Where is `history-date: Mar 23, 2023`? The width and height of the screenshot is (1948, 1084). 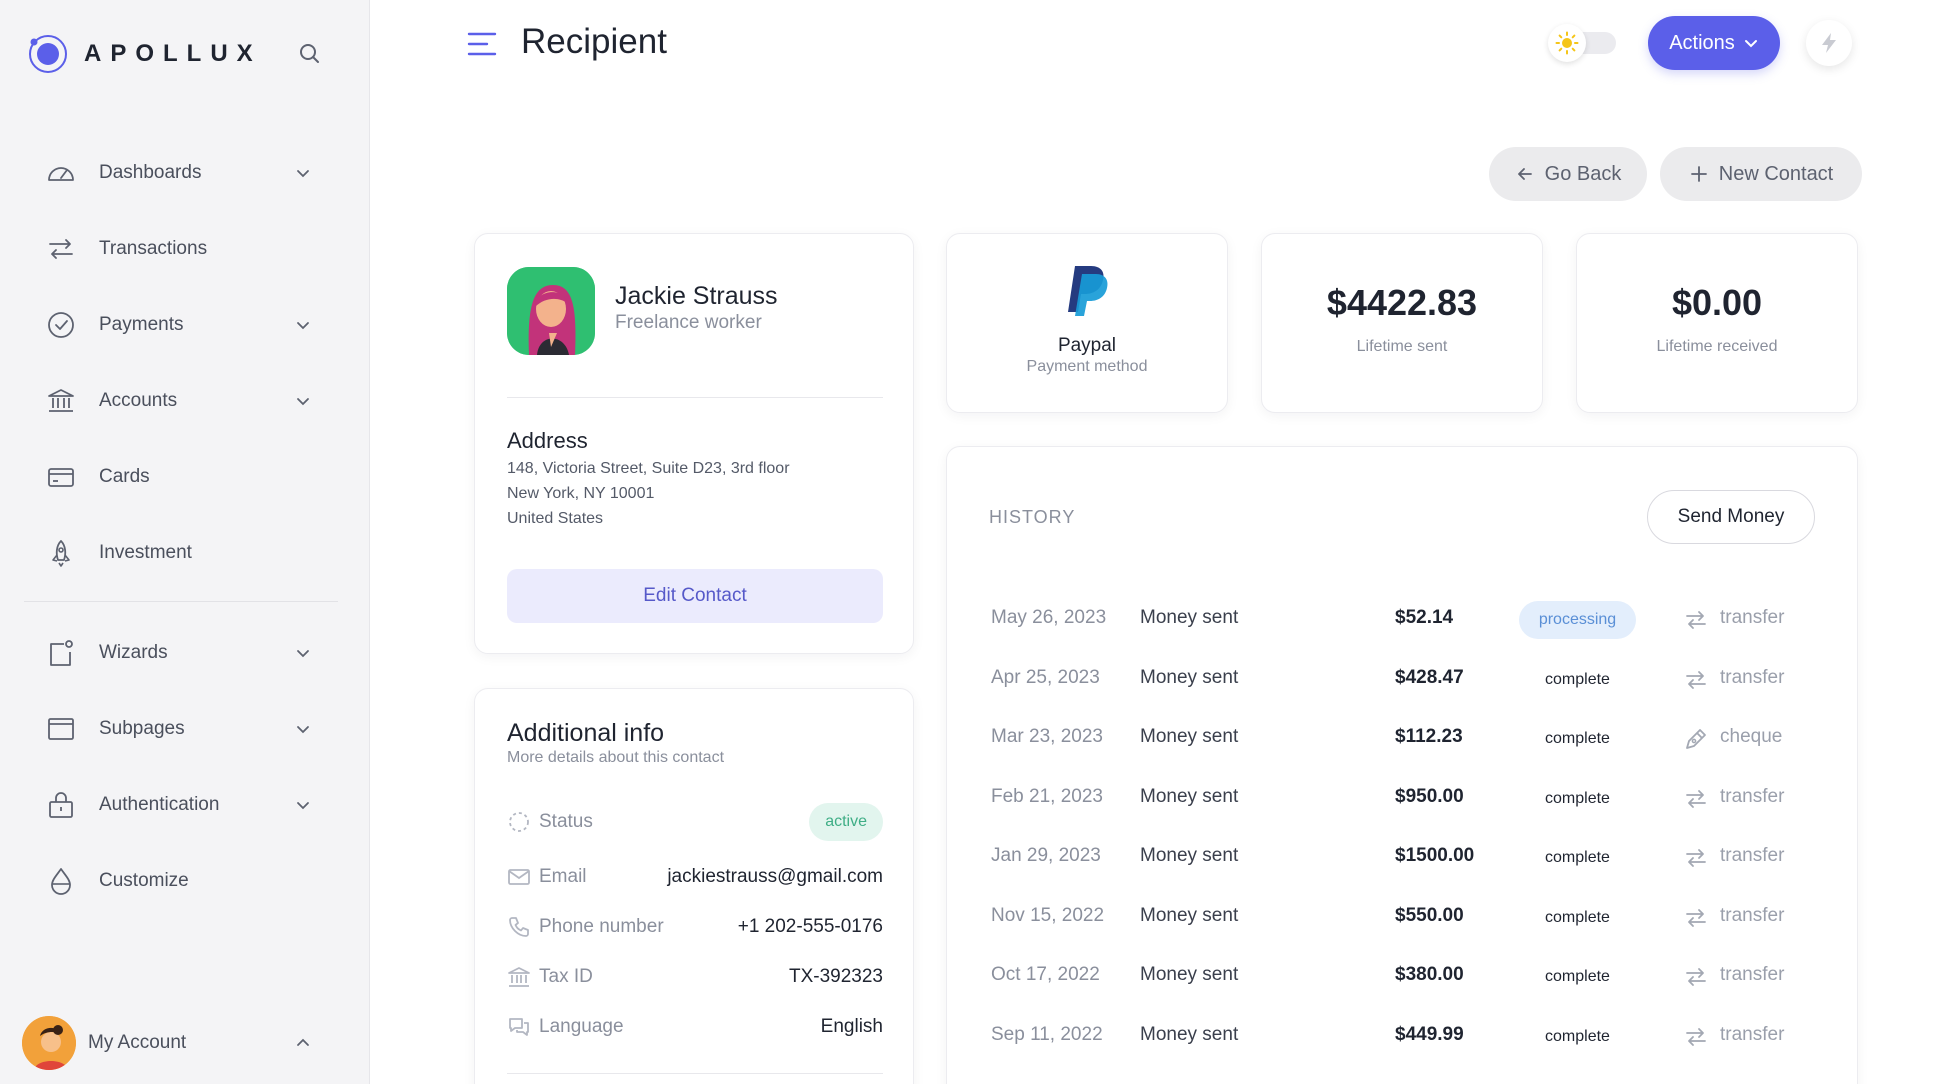 history-date: Mar 23, 2023 is located at coordinates (1047, 736).